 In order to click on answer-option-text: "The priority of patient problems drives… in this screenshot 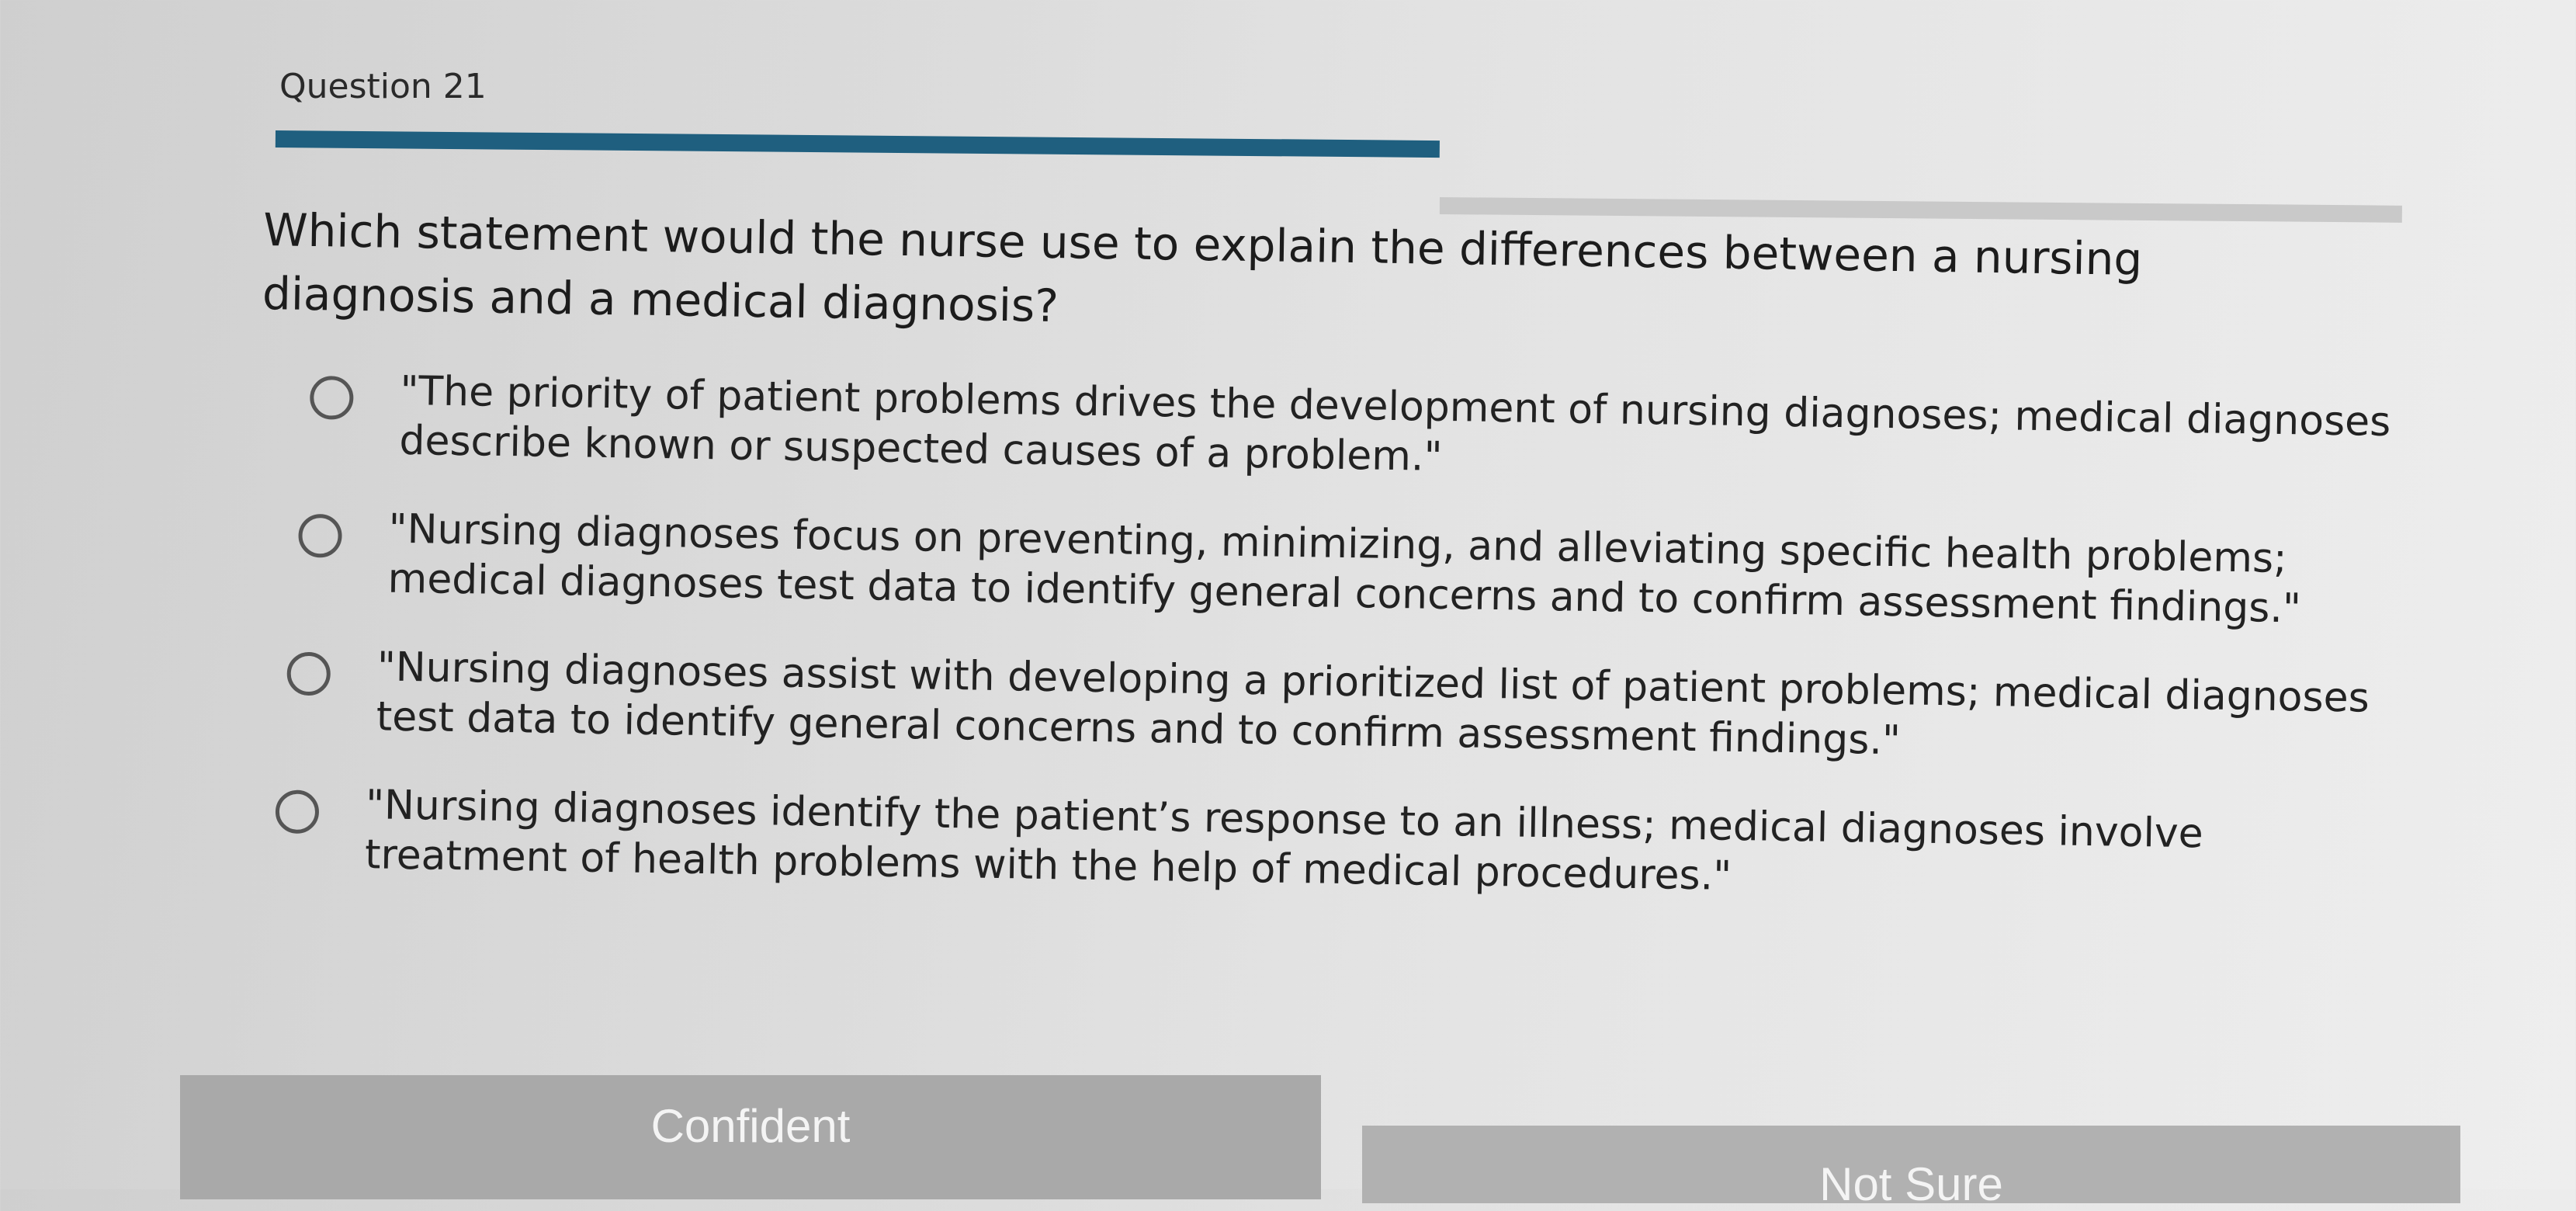, I will do `click(1395, 424)`.